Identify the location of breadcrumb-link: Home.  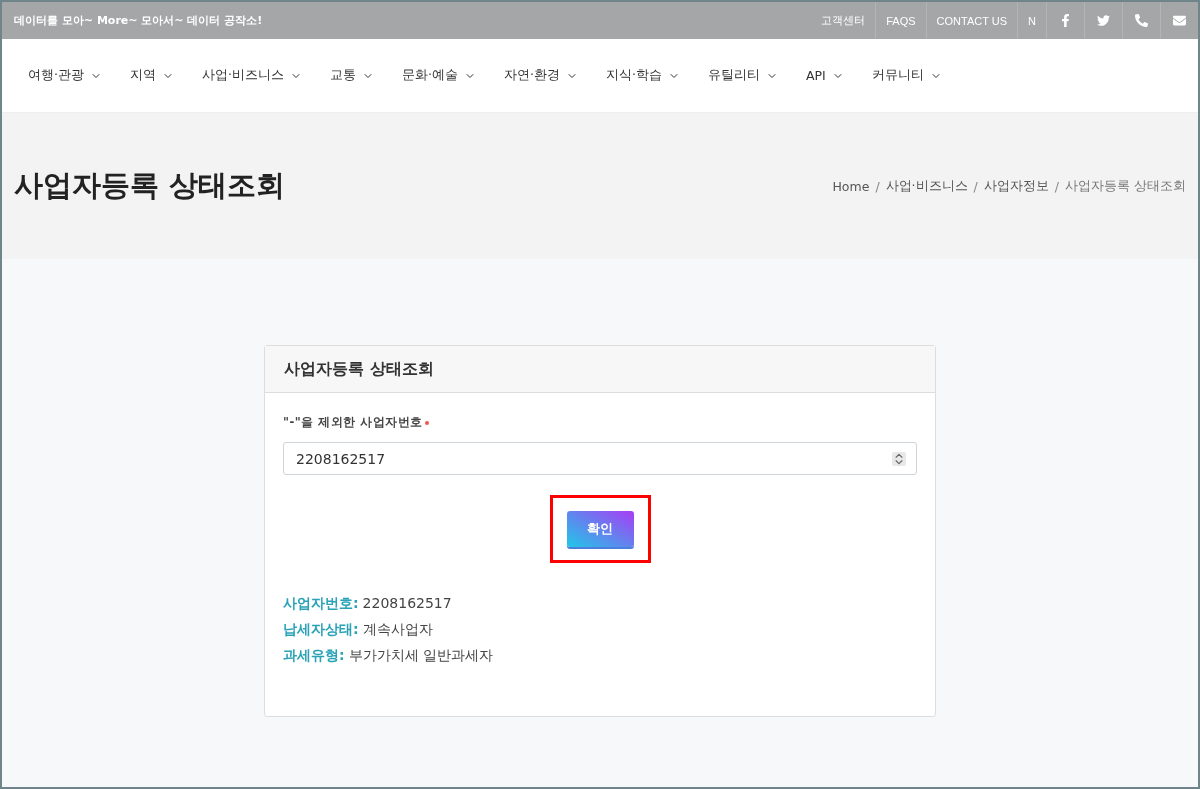
(851, 186).